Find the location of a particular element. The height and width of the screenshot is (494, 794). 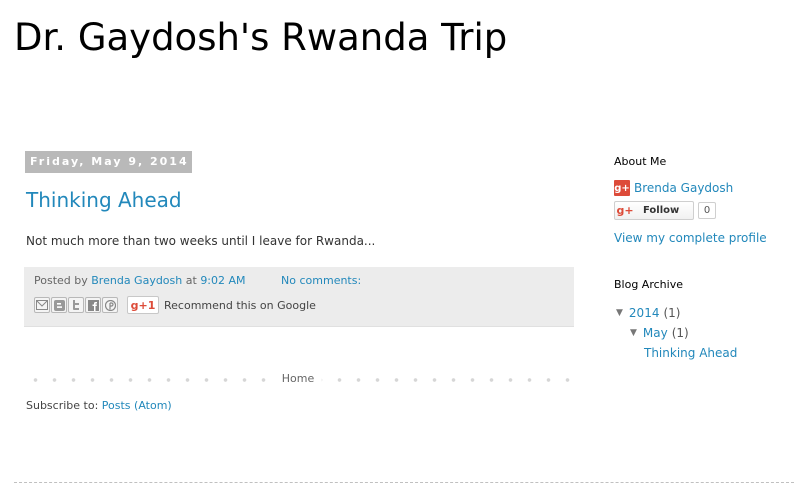

post-author-link: Brenda Gaydosh is located at coordinates (136, 280).